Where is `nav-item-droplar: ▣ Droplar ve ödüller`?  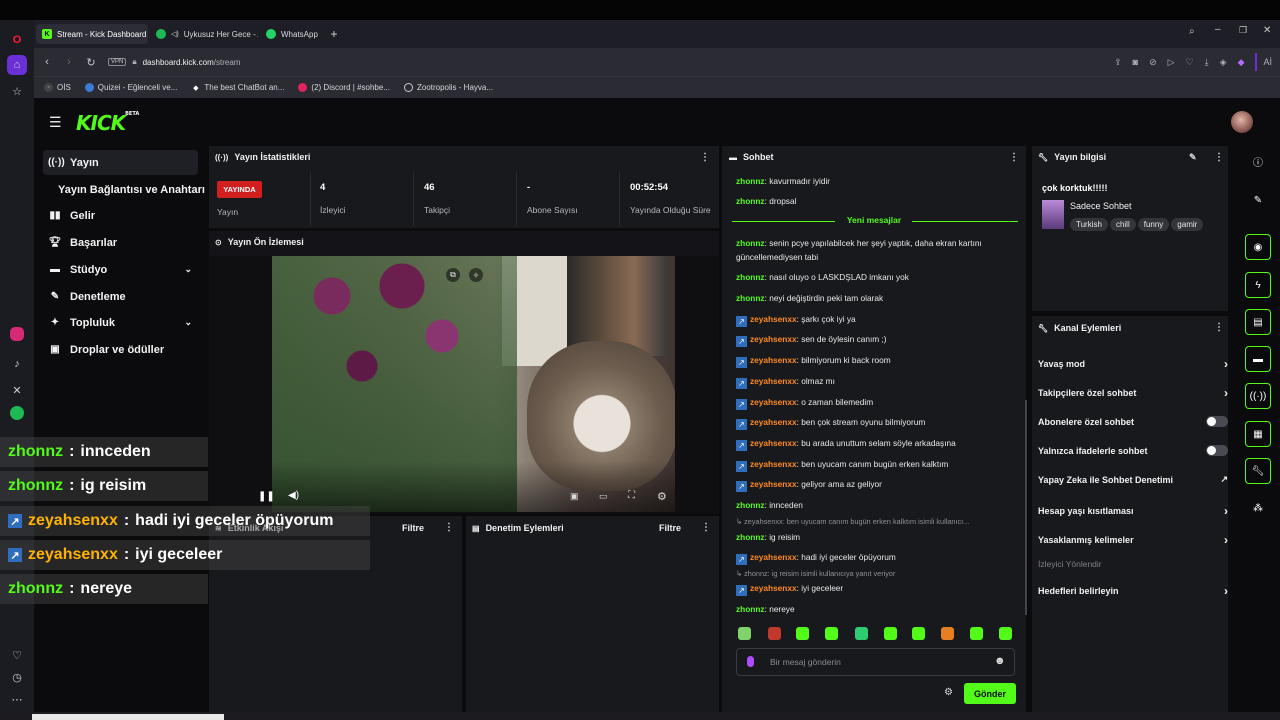
nav-item-droplar: ▣ Droplar ve ödüller is located at coordinates (120, 349).